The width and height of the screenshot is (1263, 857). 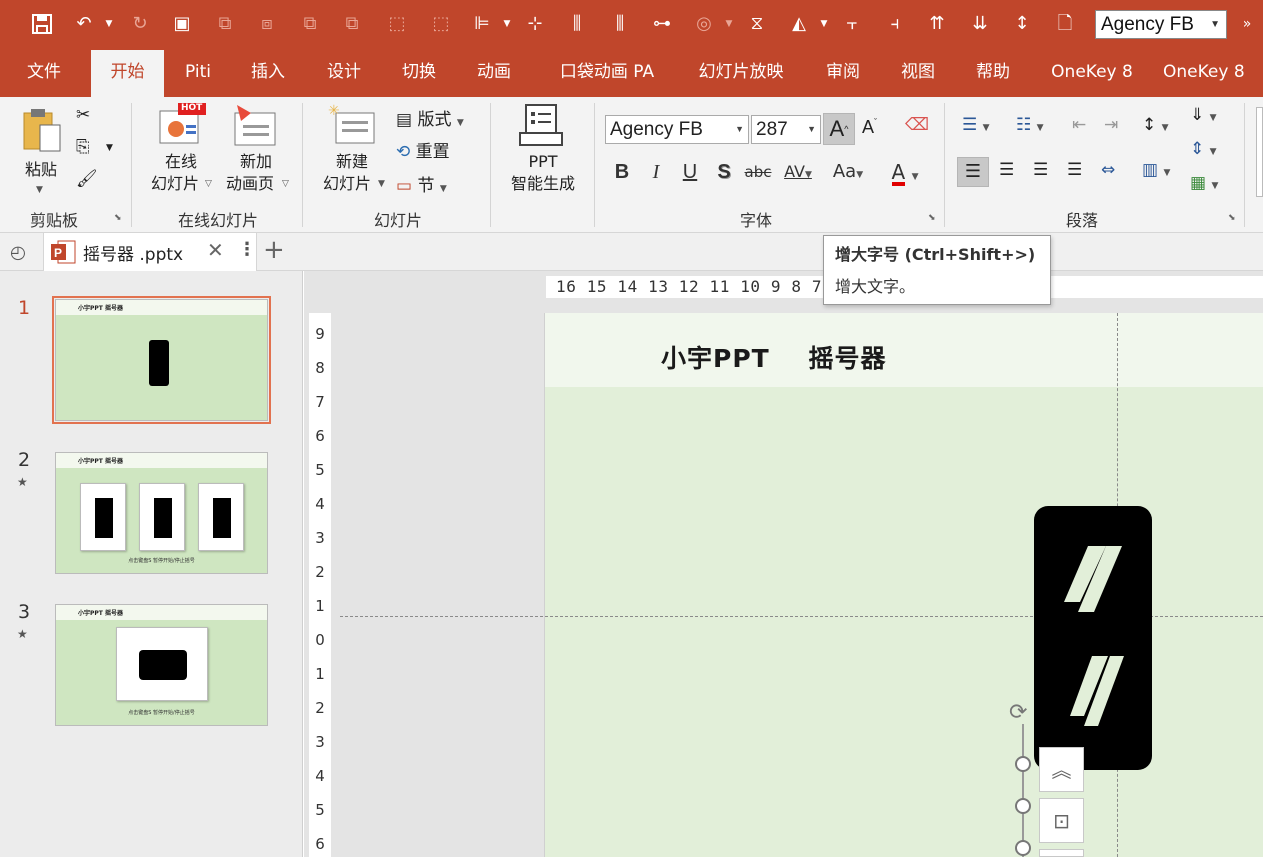 What do you see at coordinates (397, 24) in the screenshot?
I see `crop-icon: ⬚` at bounding box center [397, 24].